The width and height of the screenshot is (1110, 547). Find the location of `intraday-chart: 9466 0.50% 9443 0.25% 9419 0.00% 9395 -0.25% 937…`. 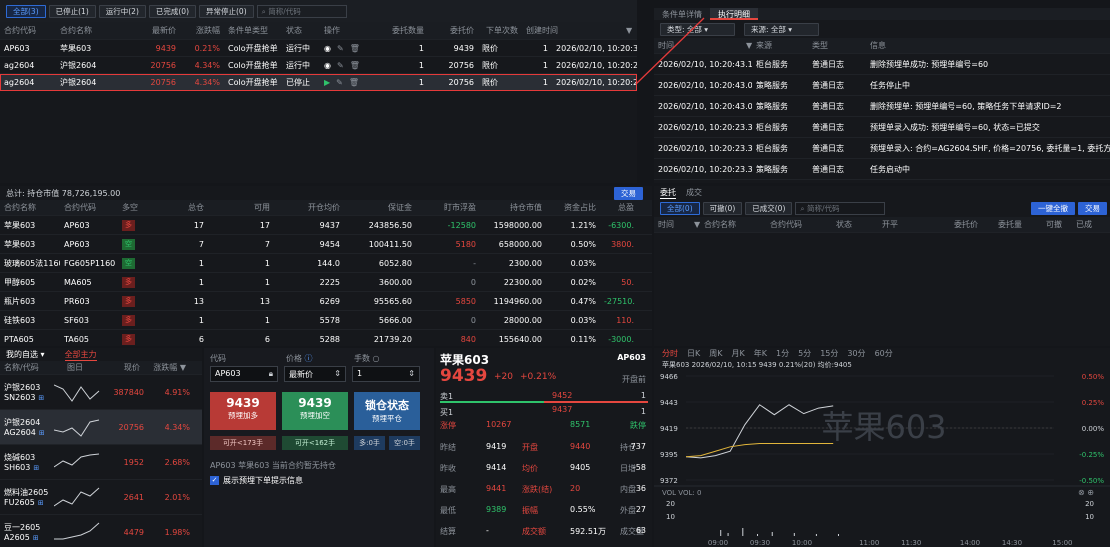

intraday-chart: 9466 0.50% 9443 0.25% 9419 0.00% 9395 -0.25% 937… is located at coordinates (882, 457).